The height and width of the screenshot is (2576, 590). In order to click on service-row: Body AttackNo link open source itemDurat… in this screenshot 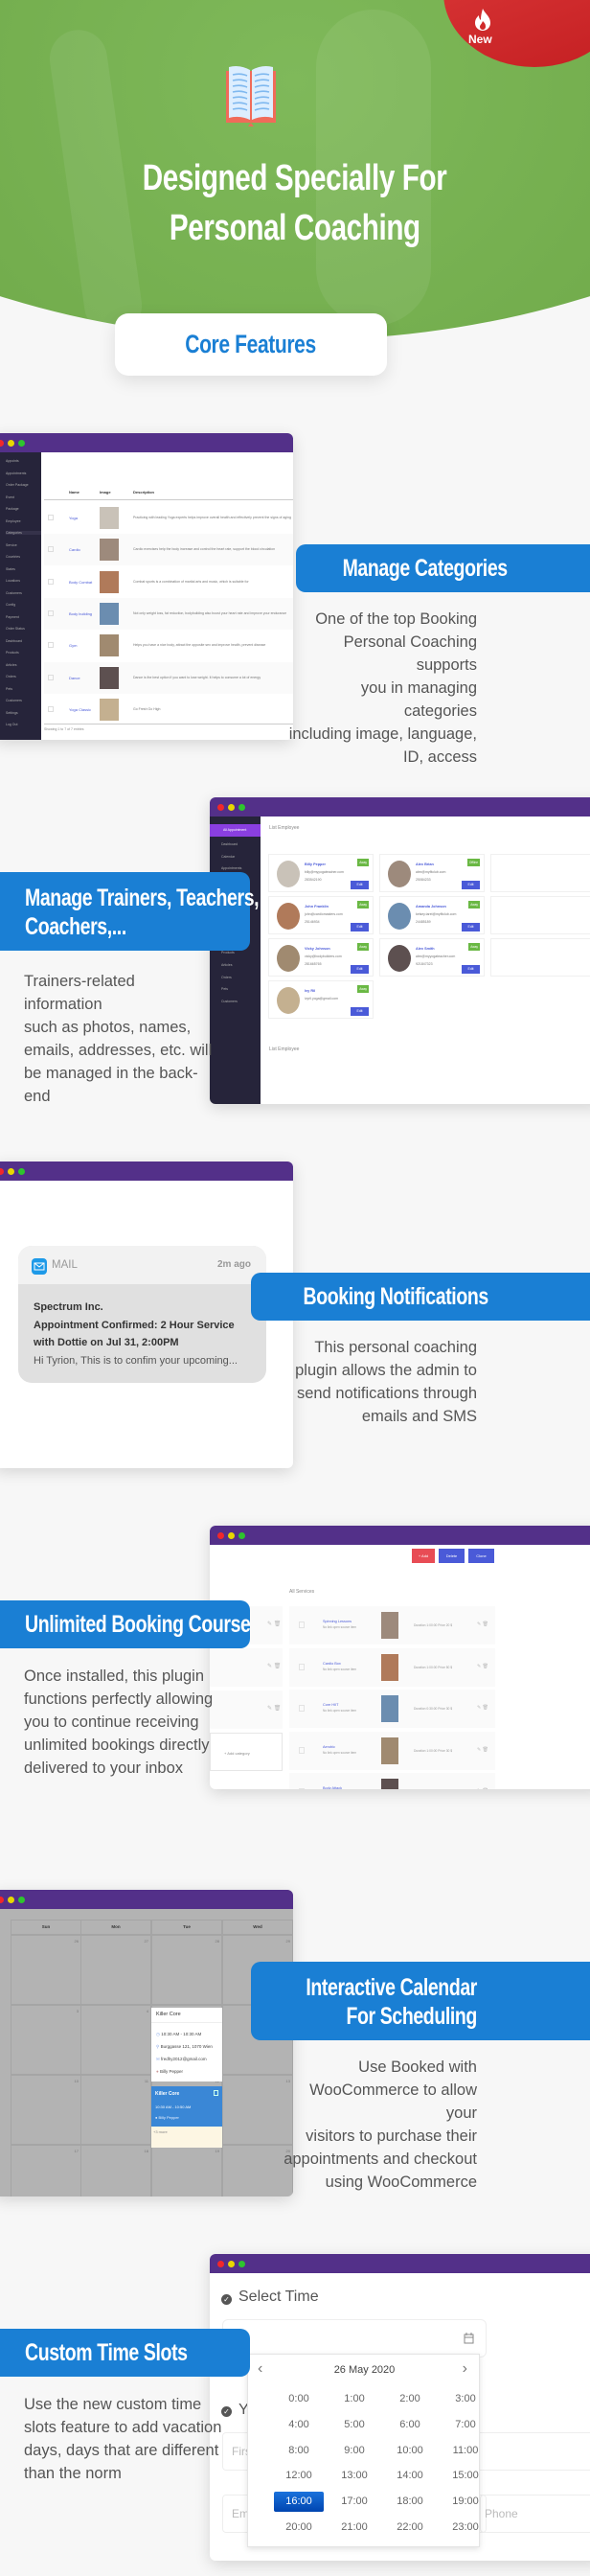, I will do `click(392, 1781)`.